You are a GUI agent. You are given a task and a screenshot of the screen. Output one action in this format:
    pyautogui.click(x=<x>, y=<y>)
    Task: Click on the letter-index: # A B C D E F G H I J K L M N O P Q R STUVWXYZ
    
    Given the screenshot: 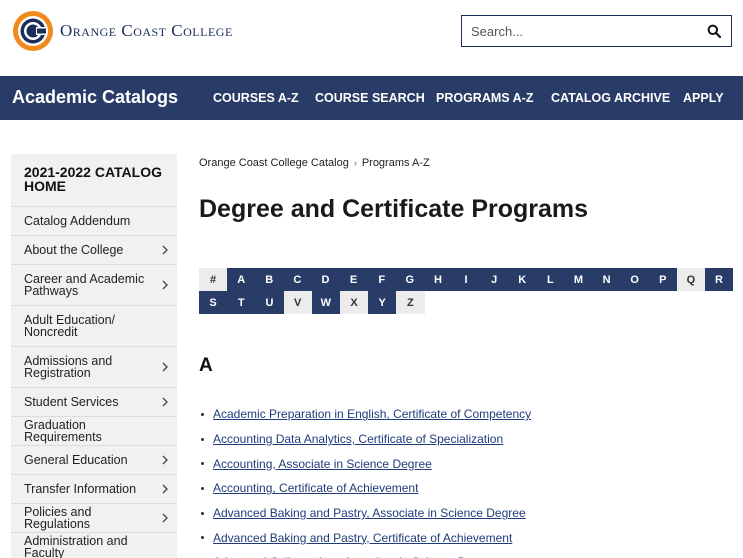 What is the action you would take?
    pyautogui.click(x=466, y=291)
    